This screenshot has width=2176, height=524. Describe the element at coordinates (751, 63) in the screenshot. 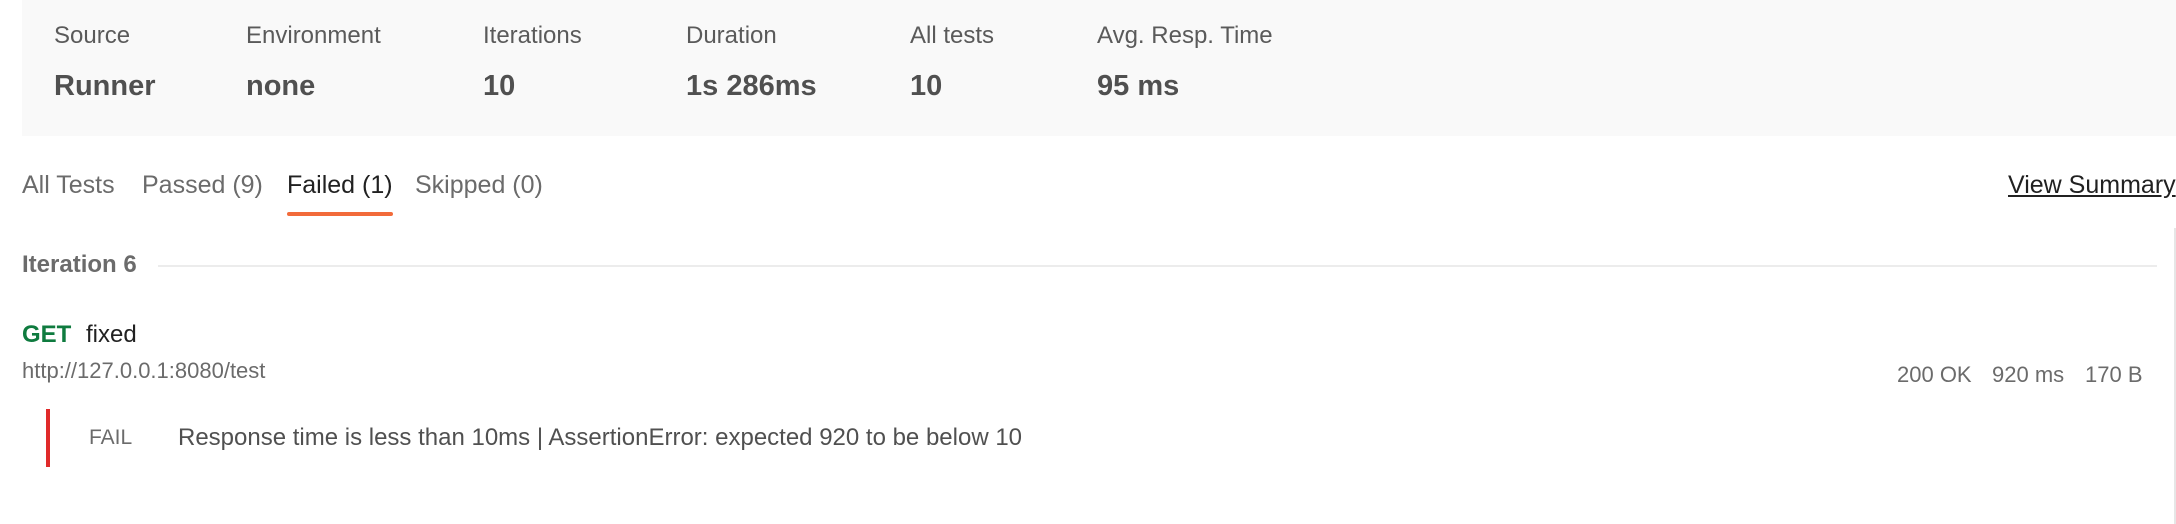

I see `stat-duration: Duration 1s 286ms` at that location.